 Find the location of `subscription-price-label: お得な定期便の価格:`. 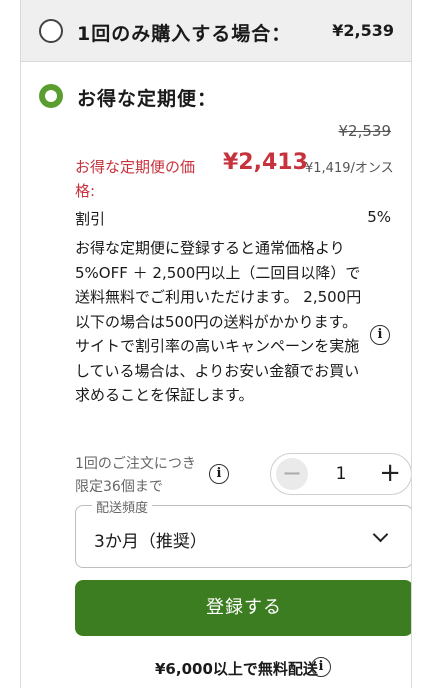

subscription-price-label: お得な定期便の価格: is located at coordinates (135, 179).